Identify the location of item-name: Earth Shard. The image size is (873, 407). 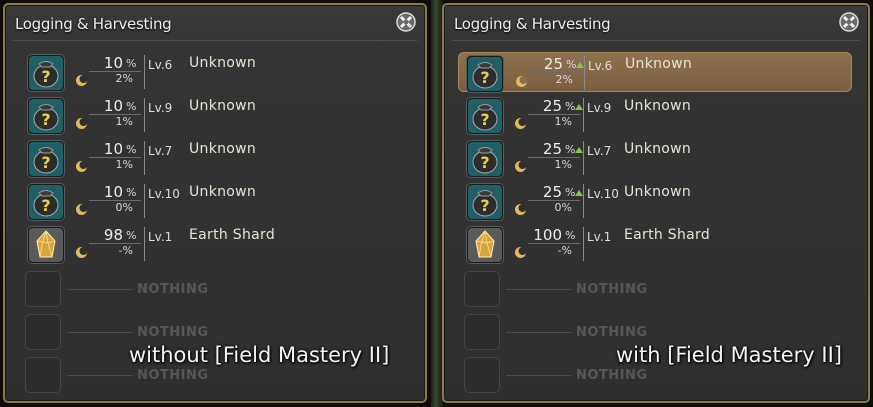
(667, 235).